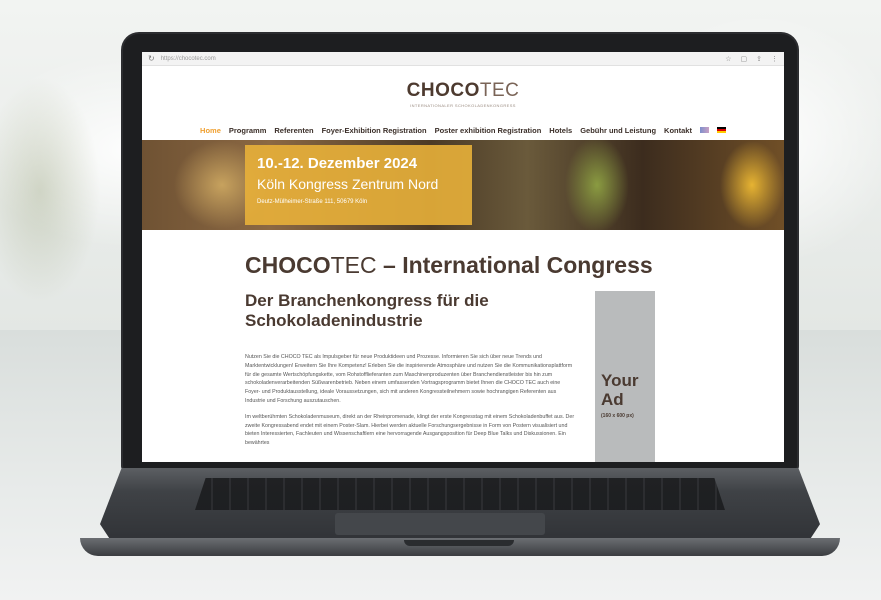 The width and height of the screenshot is (881, 600). I want to click on extensions-icon: ▢, so click(744, 59).